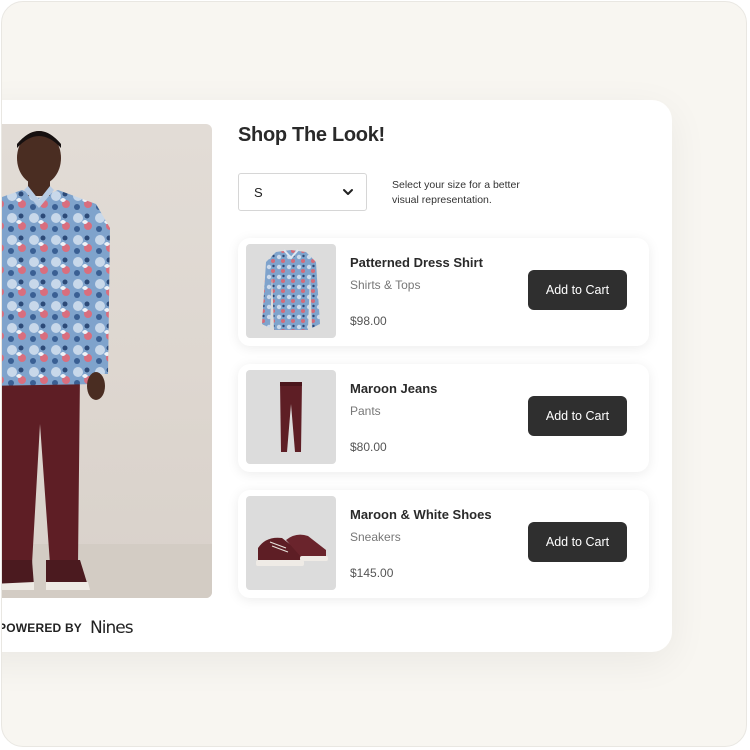 The width and height of the screenshot is (750, 750). Describe the element at coordinates (375, 537) in the screenshot. I see `product-category: Sneakers` at that location.